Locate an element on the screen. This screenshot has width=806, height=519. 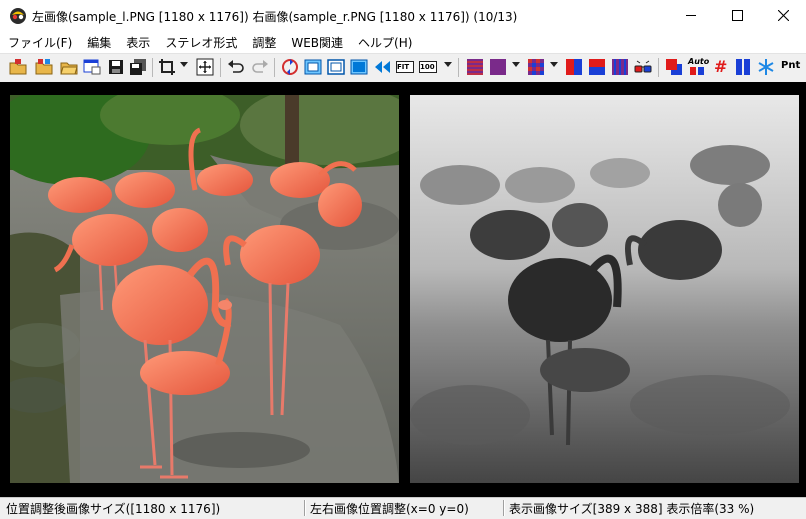
undo-icon is located at coordinates (236, 66).